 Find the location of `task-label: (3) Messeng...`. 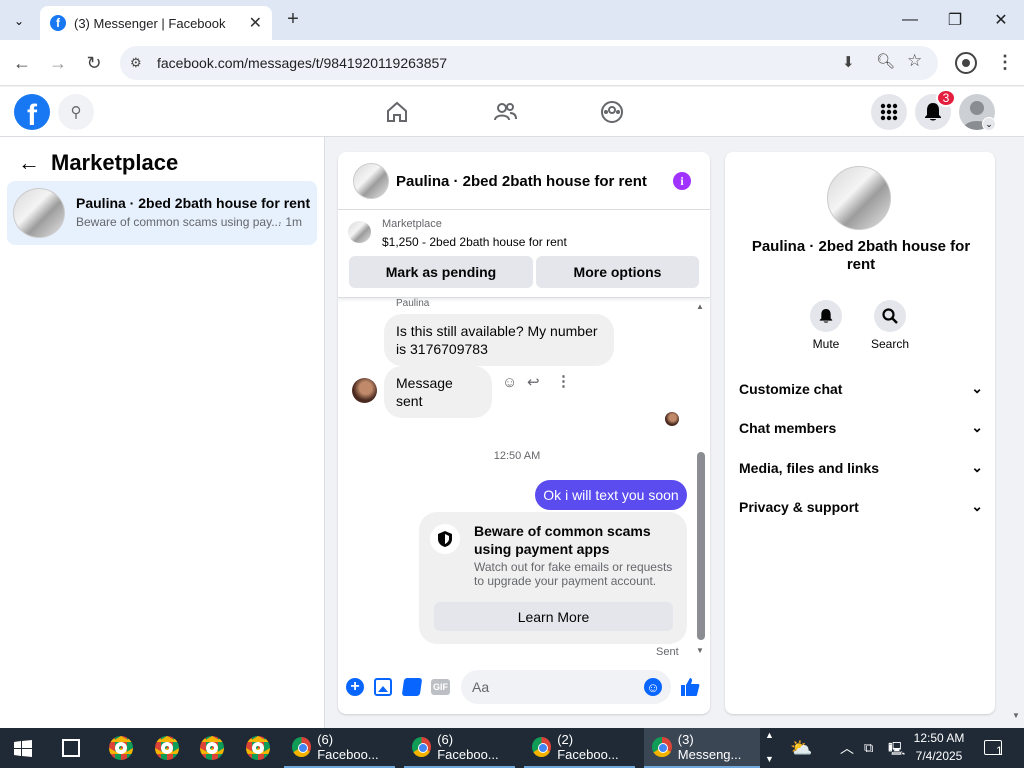

task-label: (3) Messeng... is located at coordinates (709, 747).